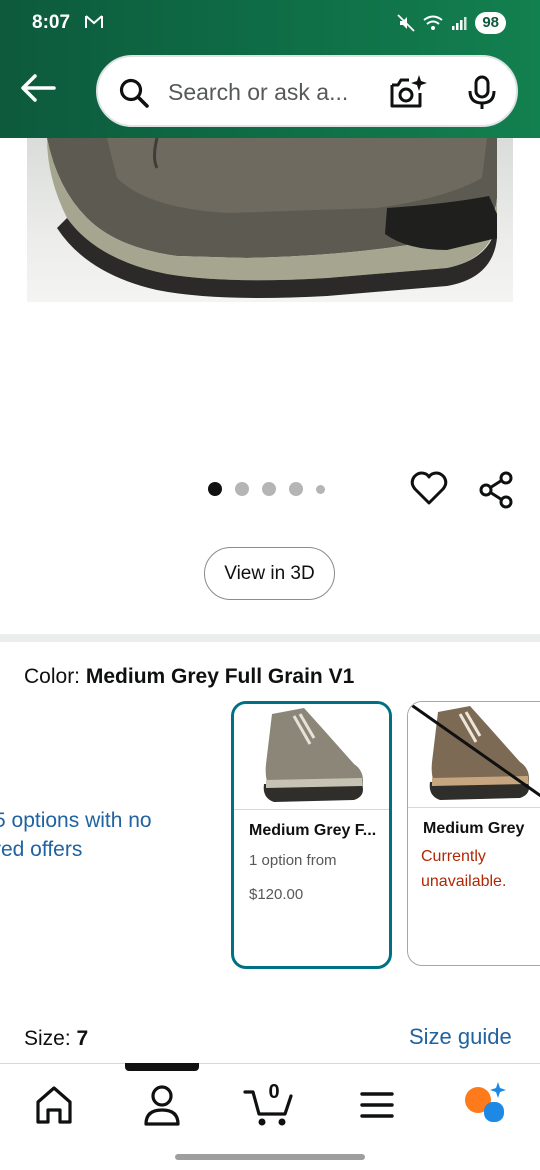  What do you see at coordinates (76, 835) in the screenshot?
I see `options-link: 5 options with no red offers` at bounding box center [76, 835].